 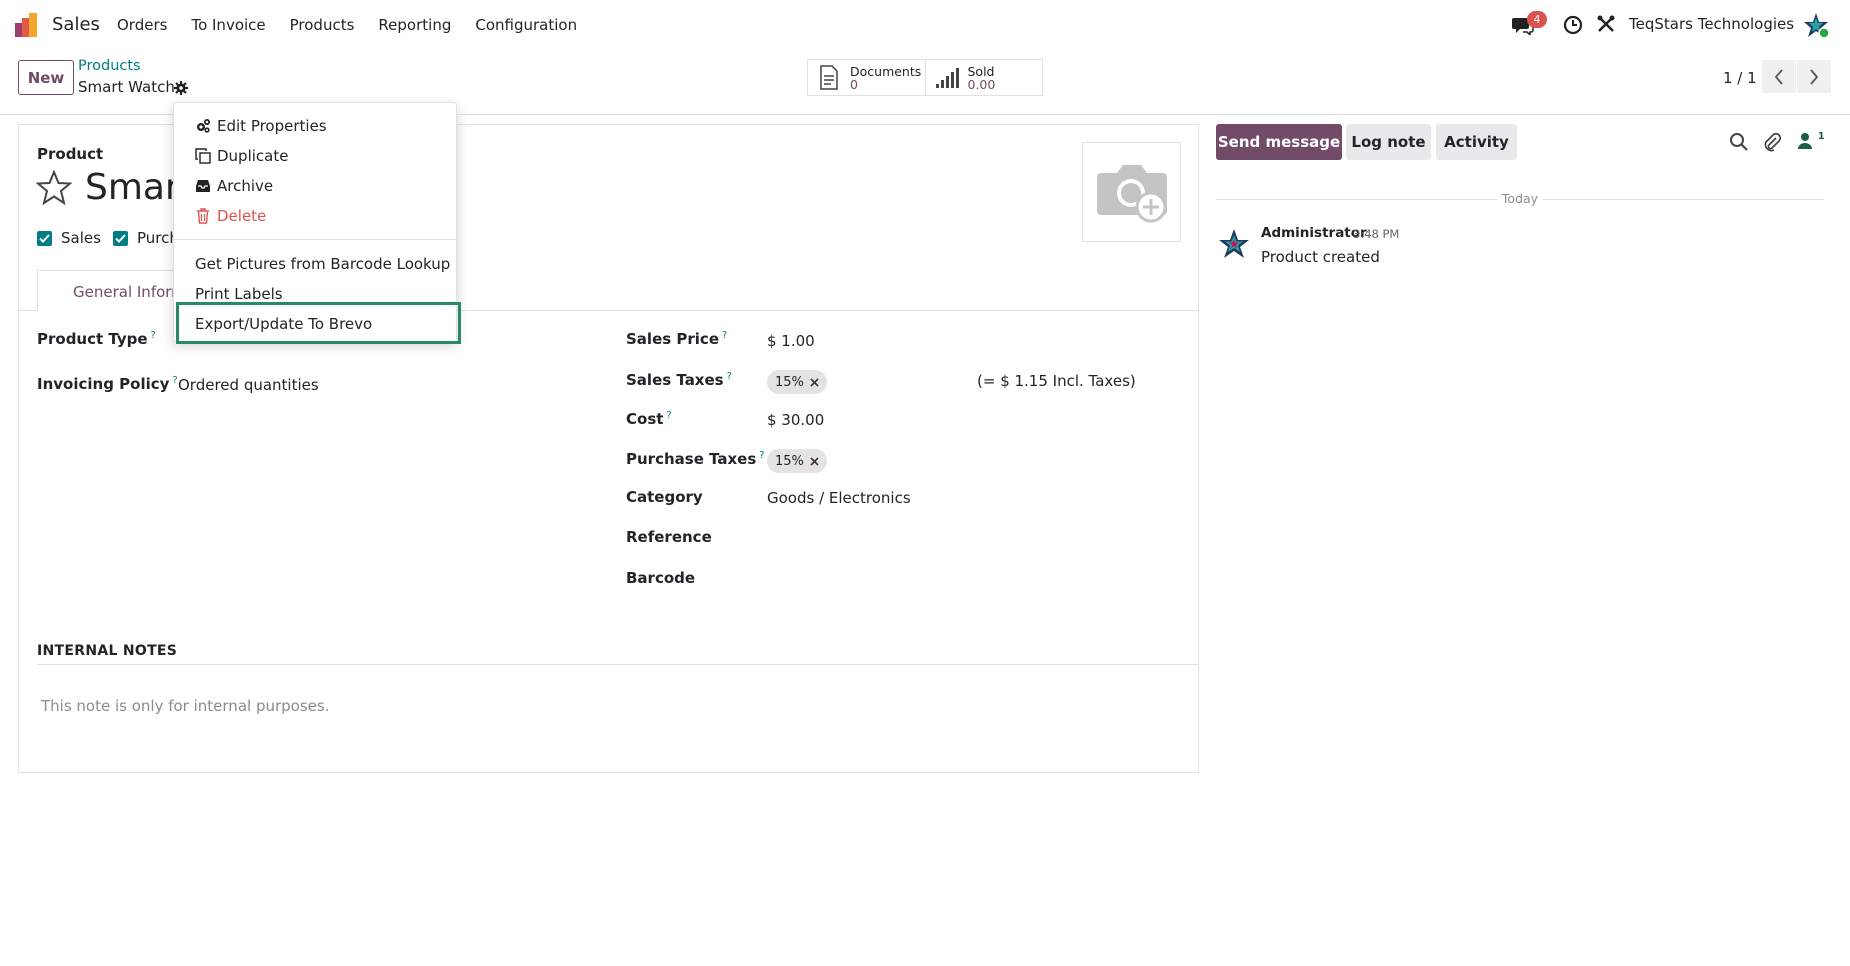 What do you see at coordinates (315, 239) in the screenshot?
I see `dropdown-divider` at bounding box center [315, 239].